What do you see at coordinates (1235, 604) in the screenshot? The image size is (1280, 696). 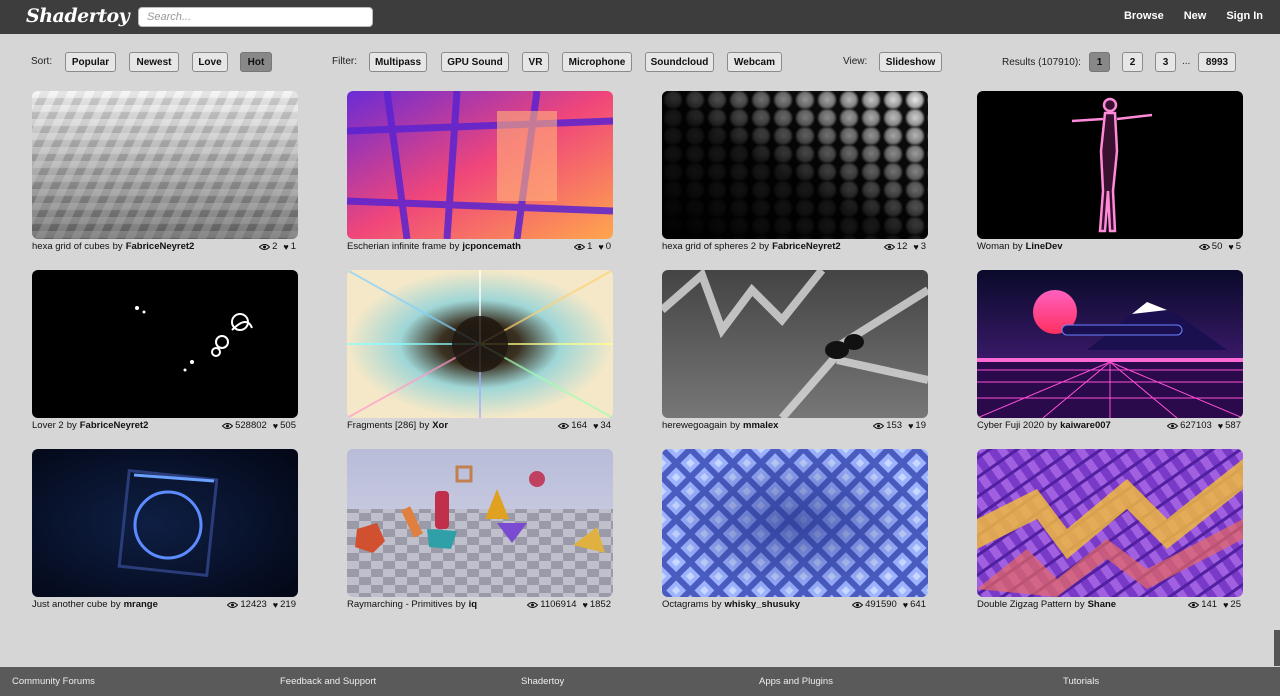 I see `like-count: 25` at bounding box center [1235, 604].